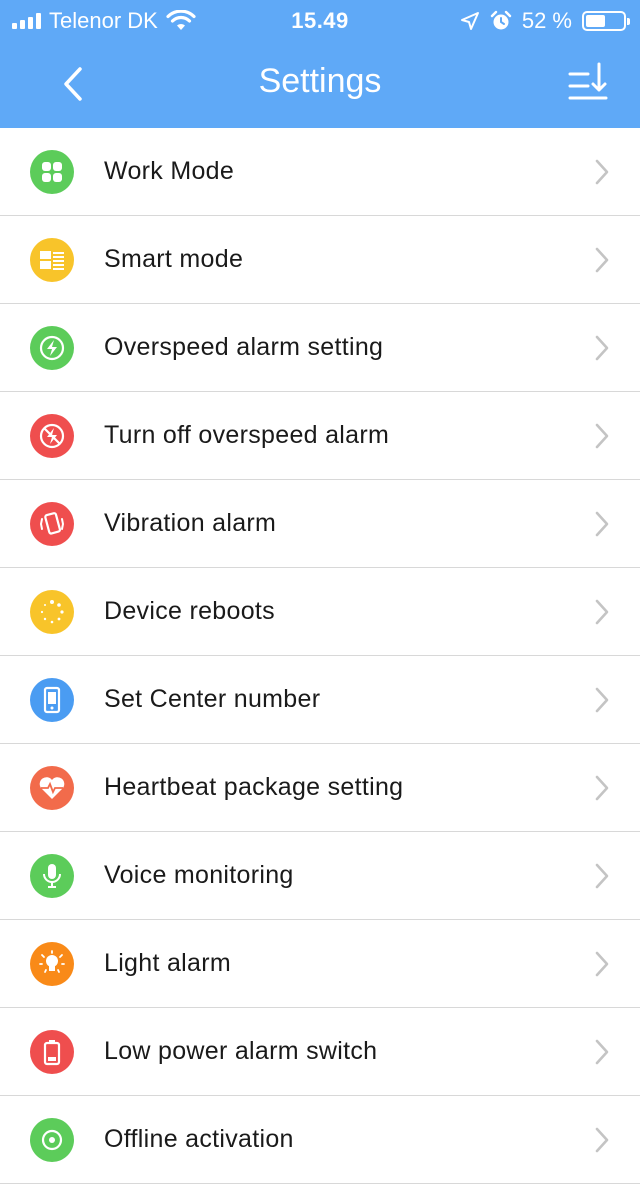 Image resolution: width=640 pixels, height=1184 pixels. What do you see at coordinates (320, 260) in the screenshot?
I see `settings-item-smart-mode: Smart mode` at bounding box center [320, 260].